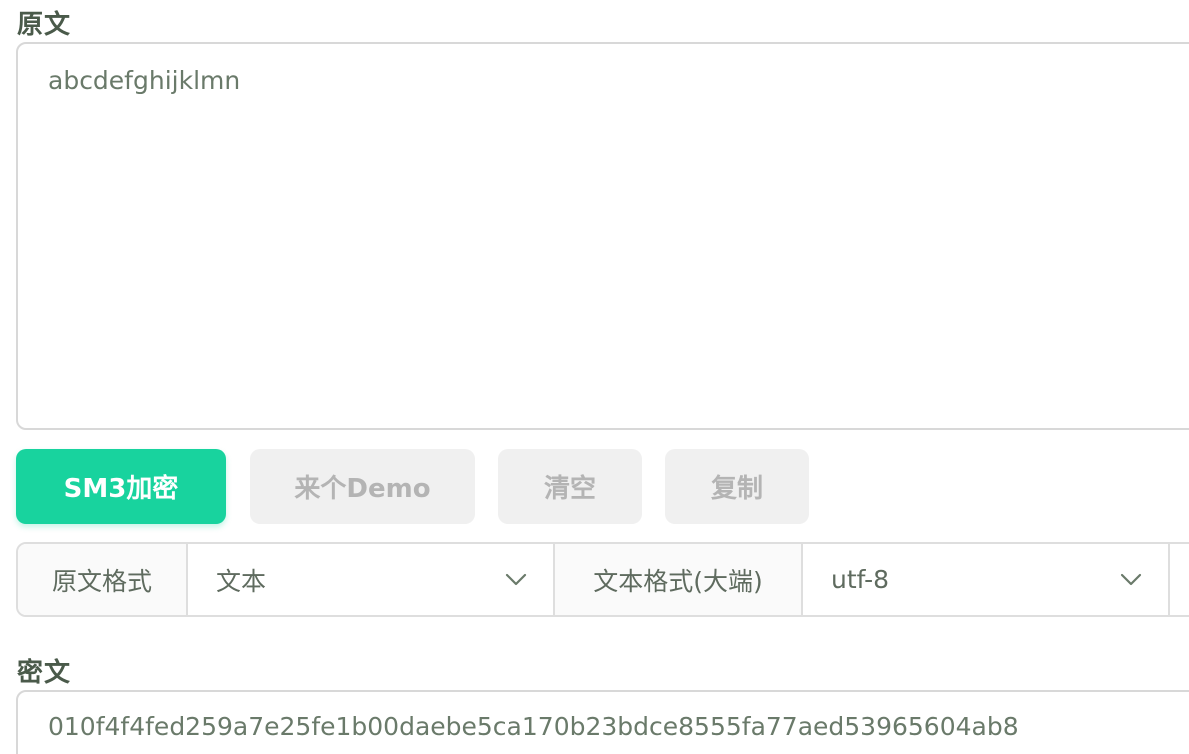 This screenshot has height=754, width=1189. Describe the element at coordinates (986, 579) in the screenshot. I see `text-encoding-select: utf-8` at that location.